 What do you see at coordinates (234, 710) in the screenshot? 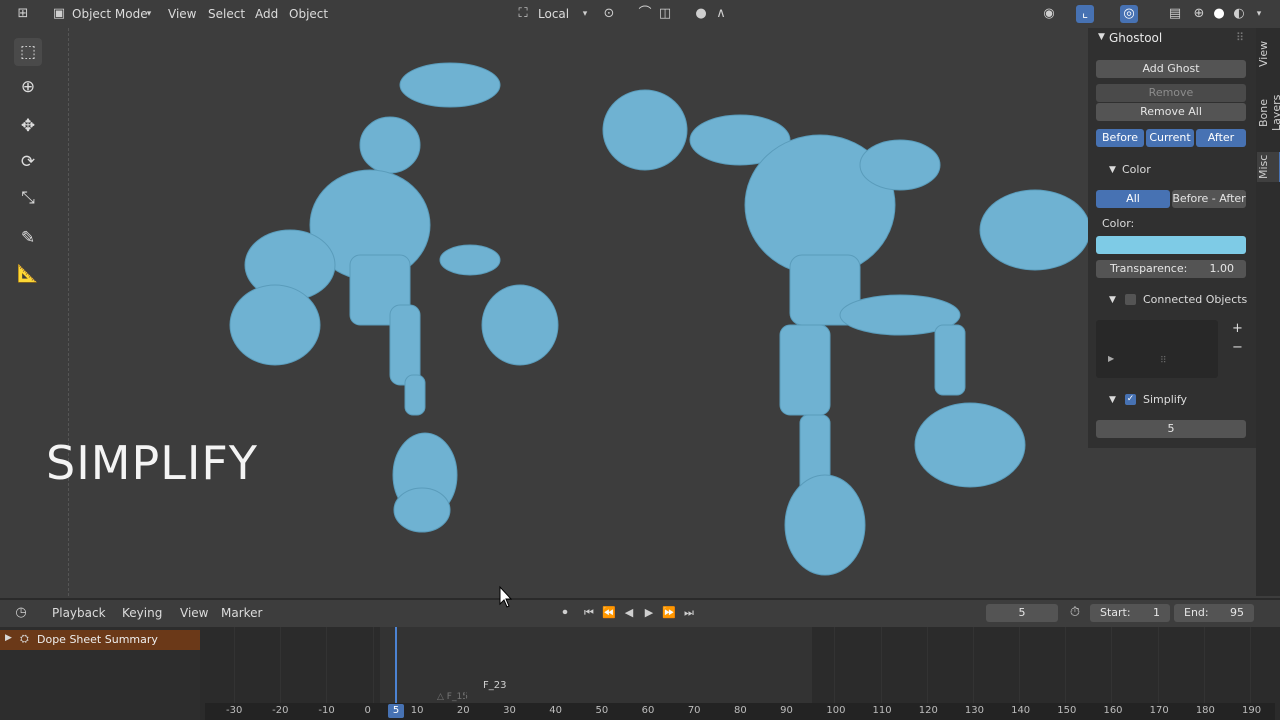
I see `ruler-tick-label: -30` at bounding box center [234, 710].